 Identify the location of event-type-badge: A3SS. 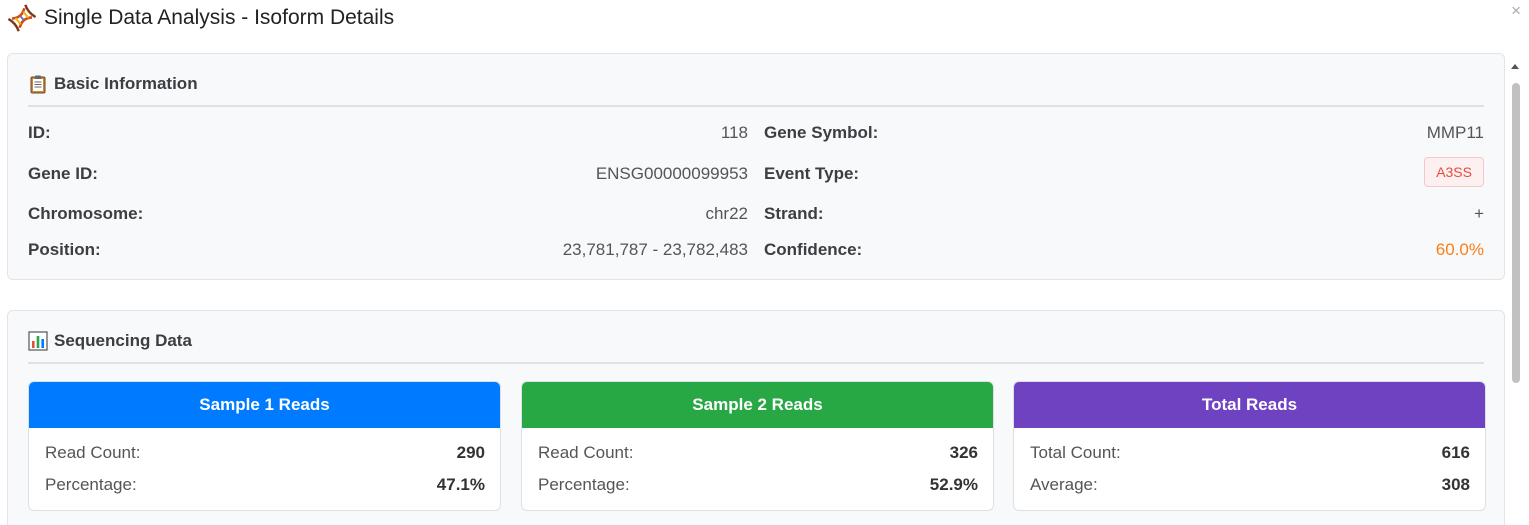
(1454, 172).